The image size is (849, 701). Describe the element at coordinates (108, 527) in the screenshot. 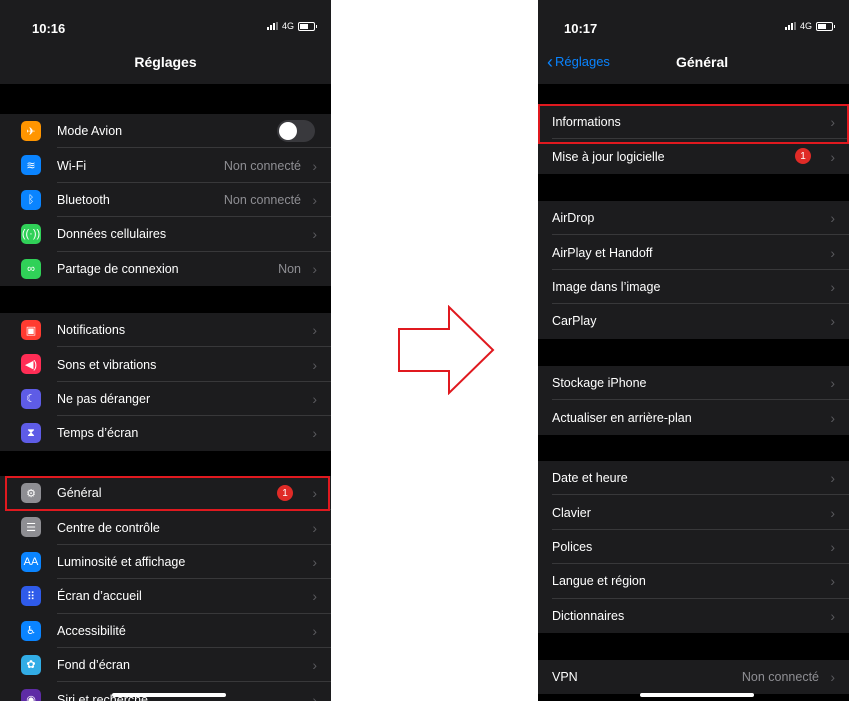

I see `row-label: Centre de contrôle` at that location.